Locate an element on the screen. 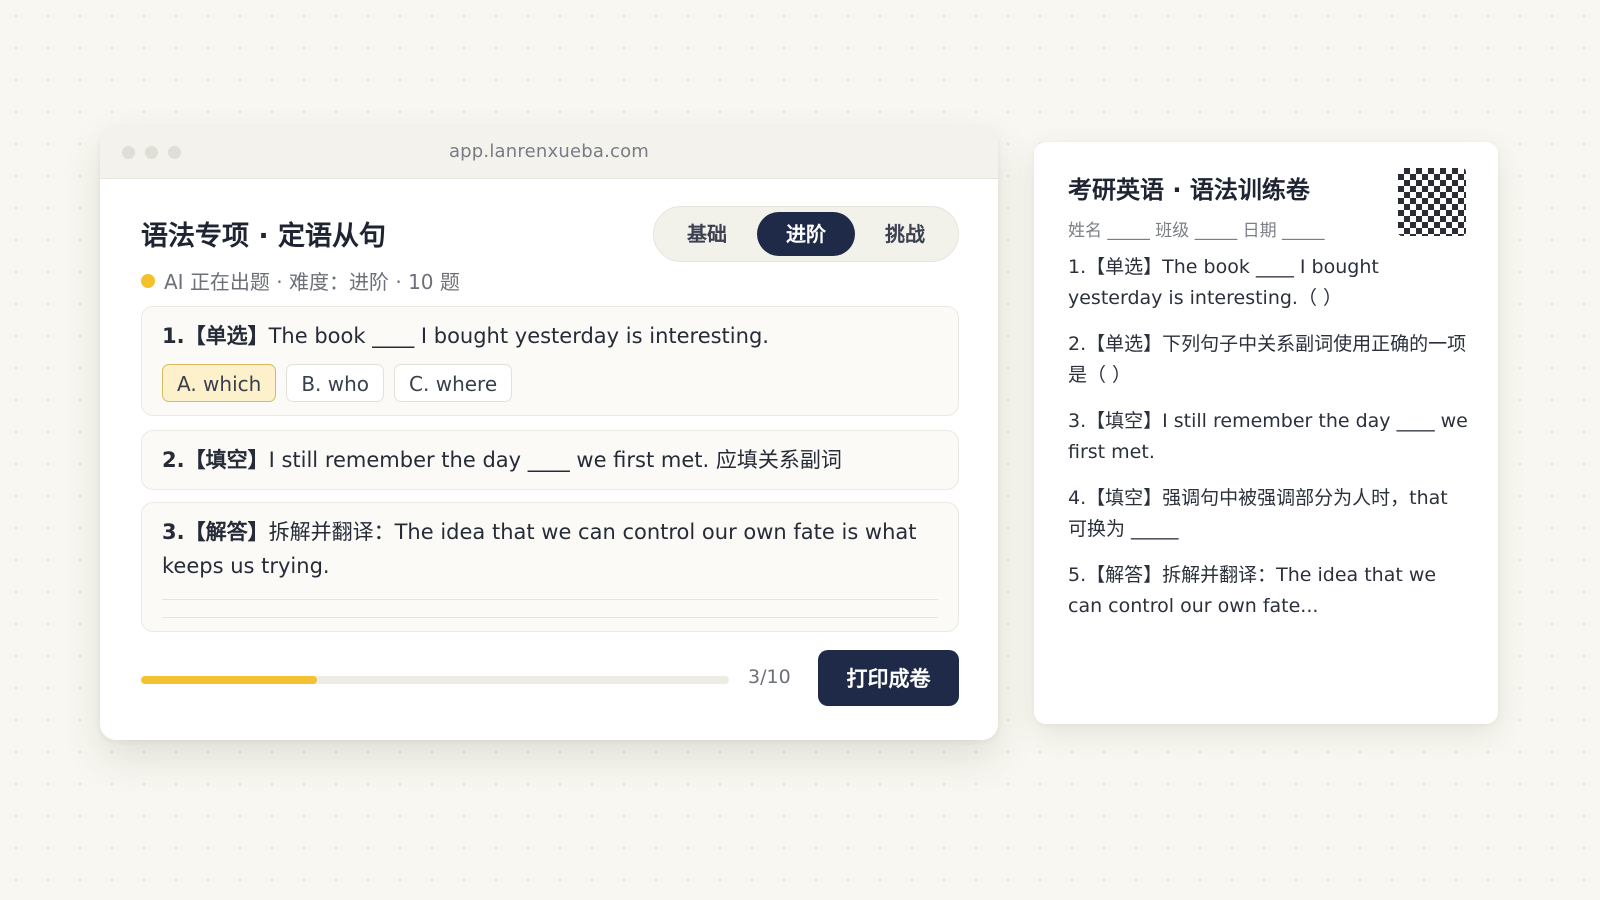  answer-options: A. which B. who C. where is located at coordinates (337, 383).